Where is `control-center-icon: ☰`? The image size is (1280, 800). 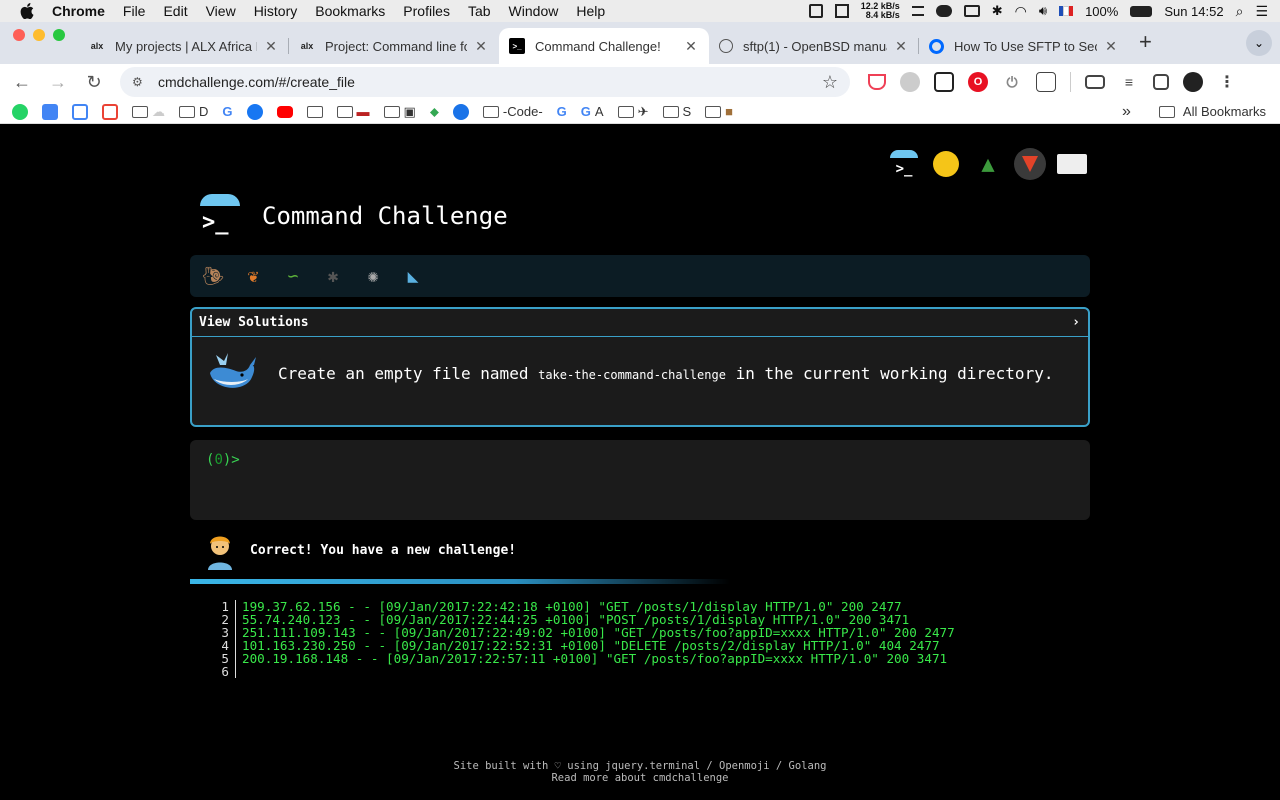
control-center-icon: ☰ is located at coordinates (1261, 11).